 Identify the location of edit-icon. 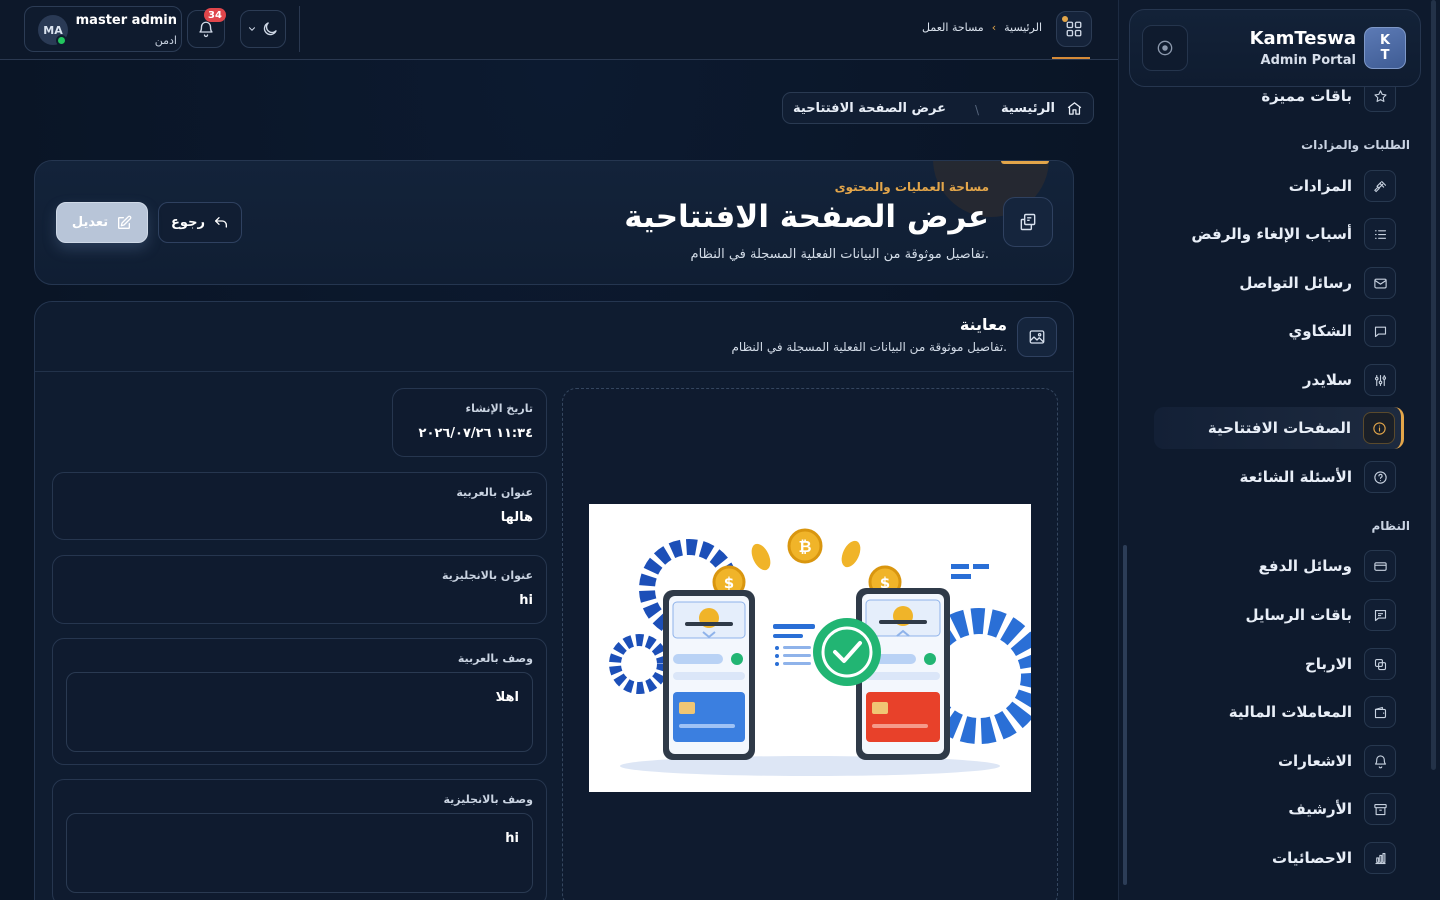
(124, 223).